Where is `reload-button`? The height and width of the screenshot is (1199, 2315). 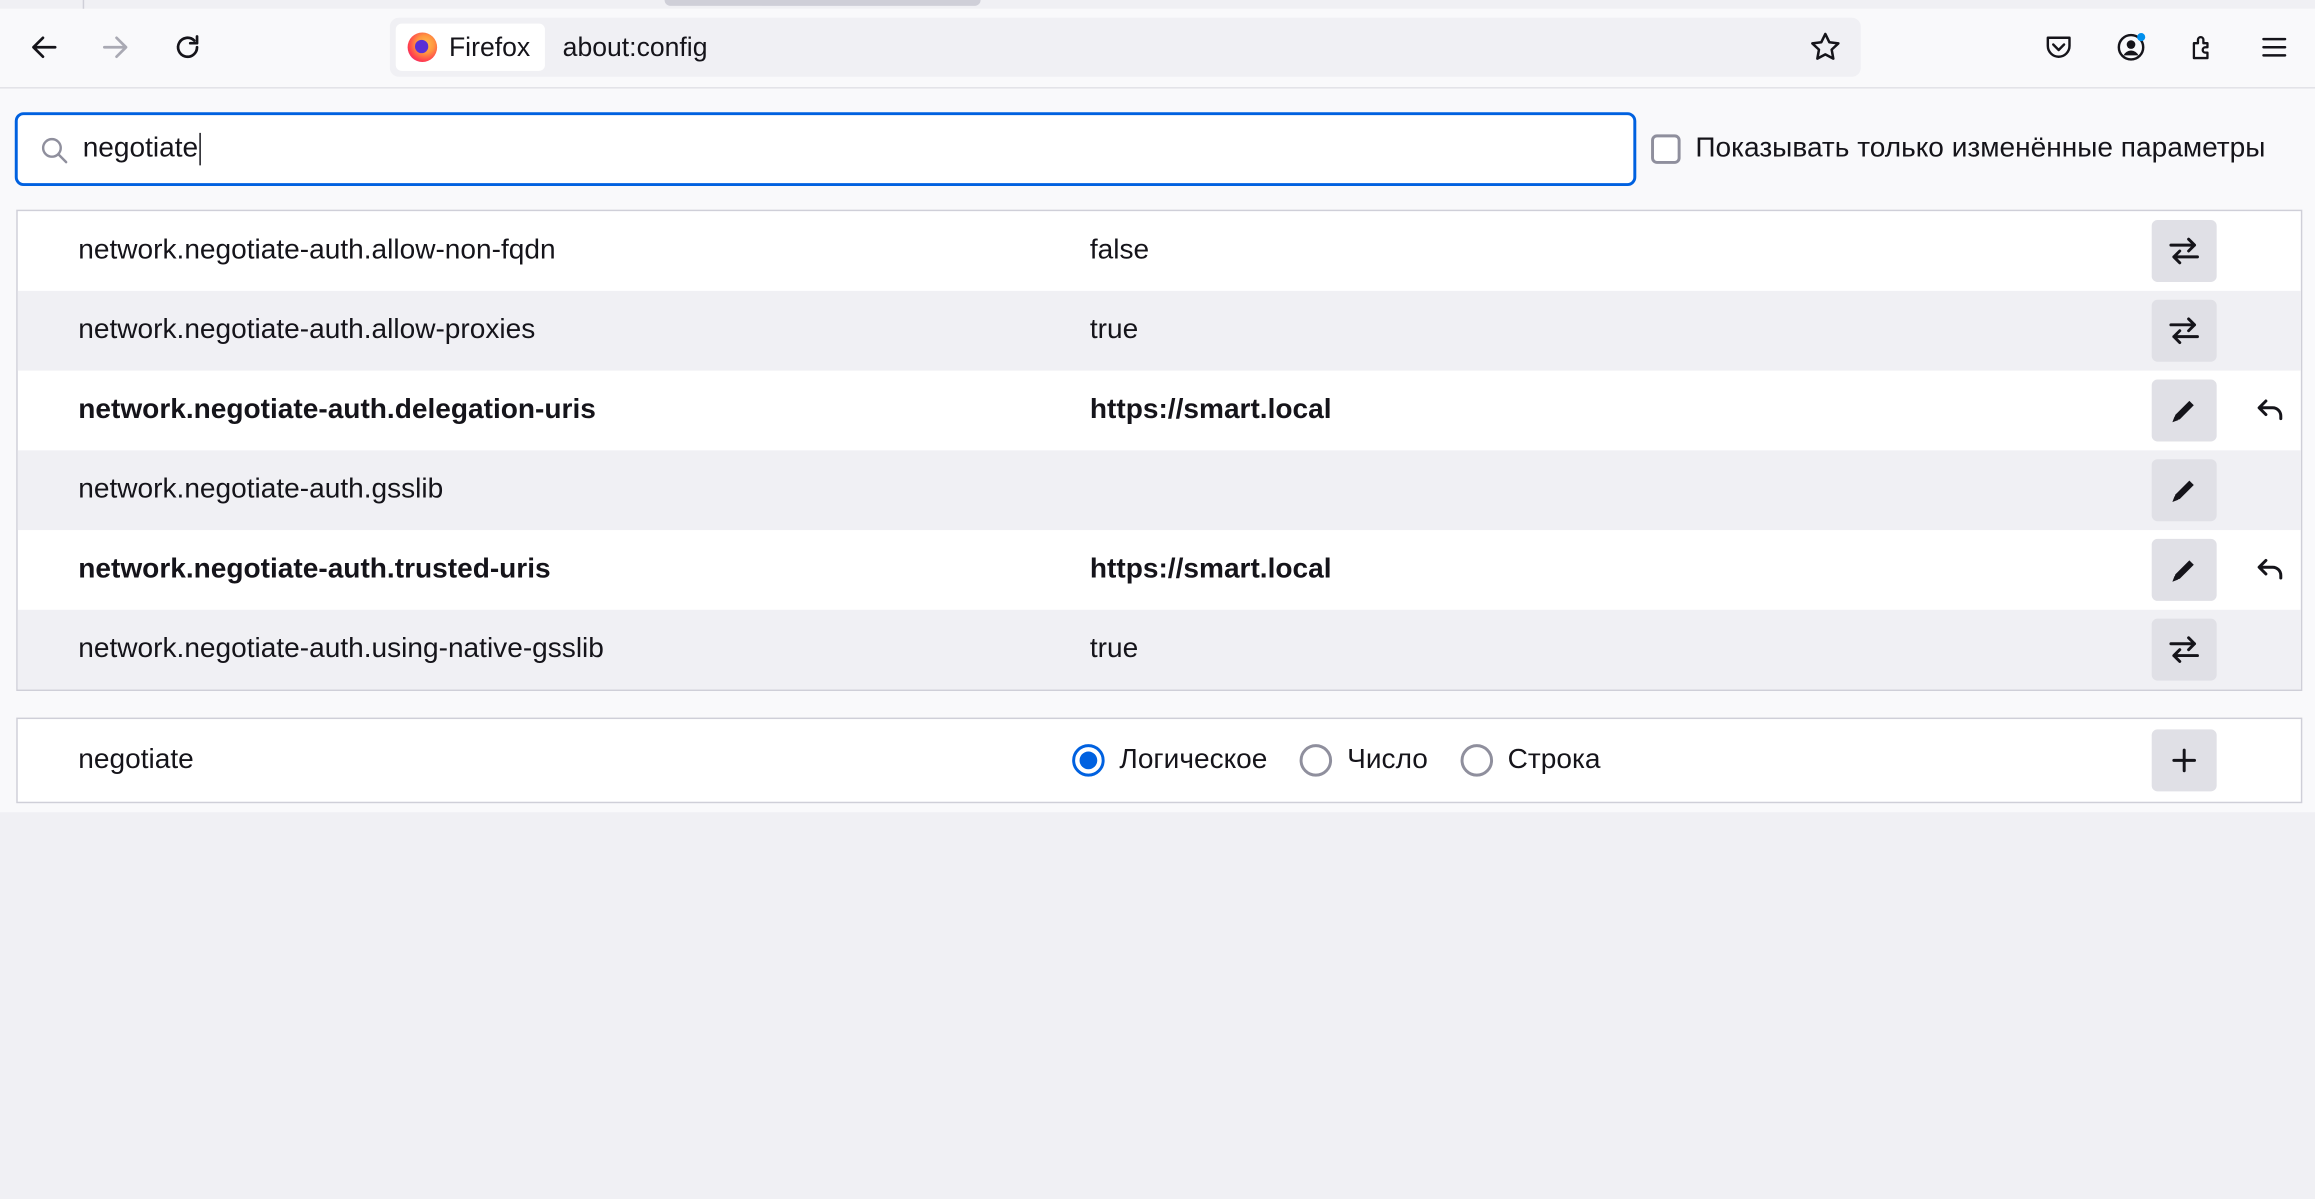 reload-button is located at coordinates (187, 47).